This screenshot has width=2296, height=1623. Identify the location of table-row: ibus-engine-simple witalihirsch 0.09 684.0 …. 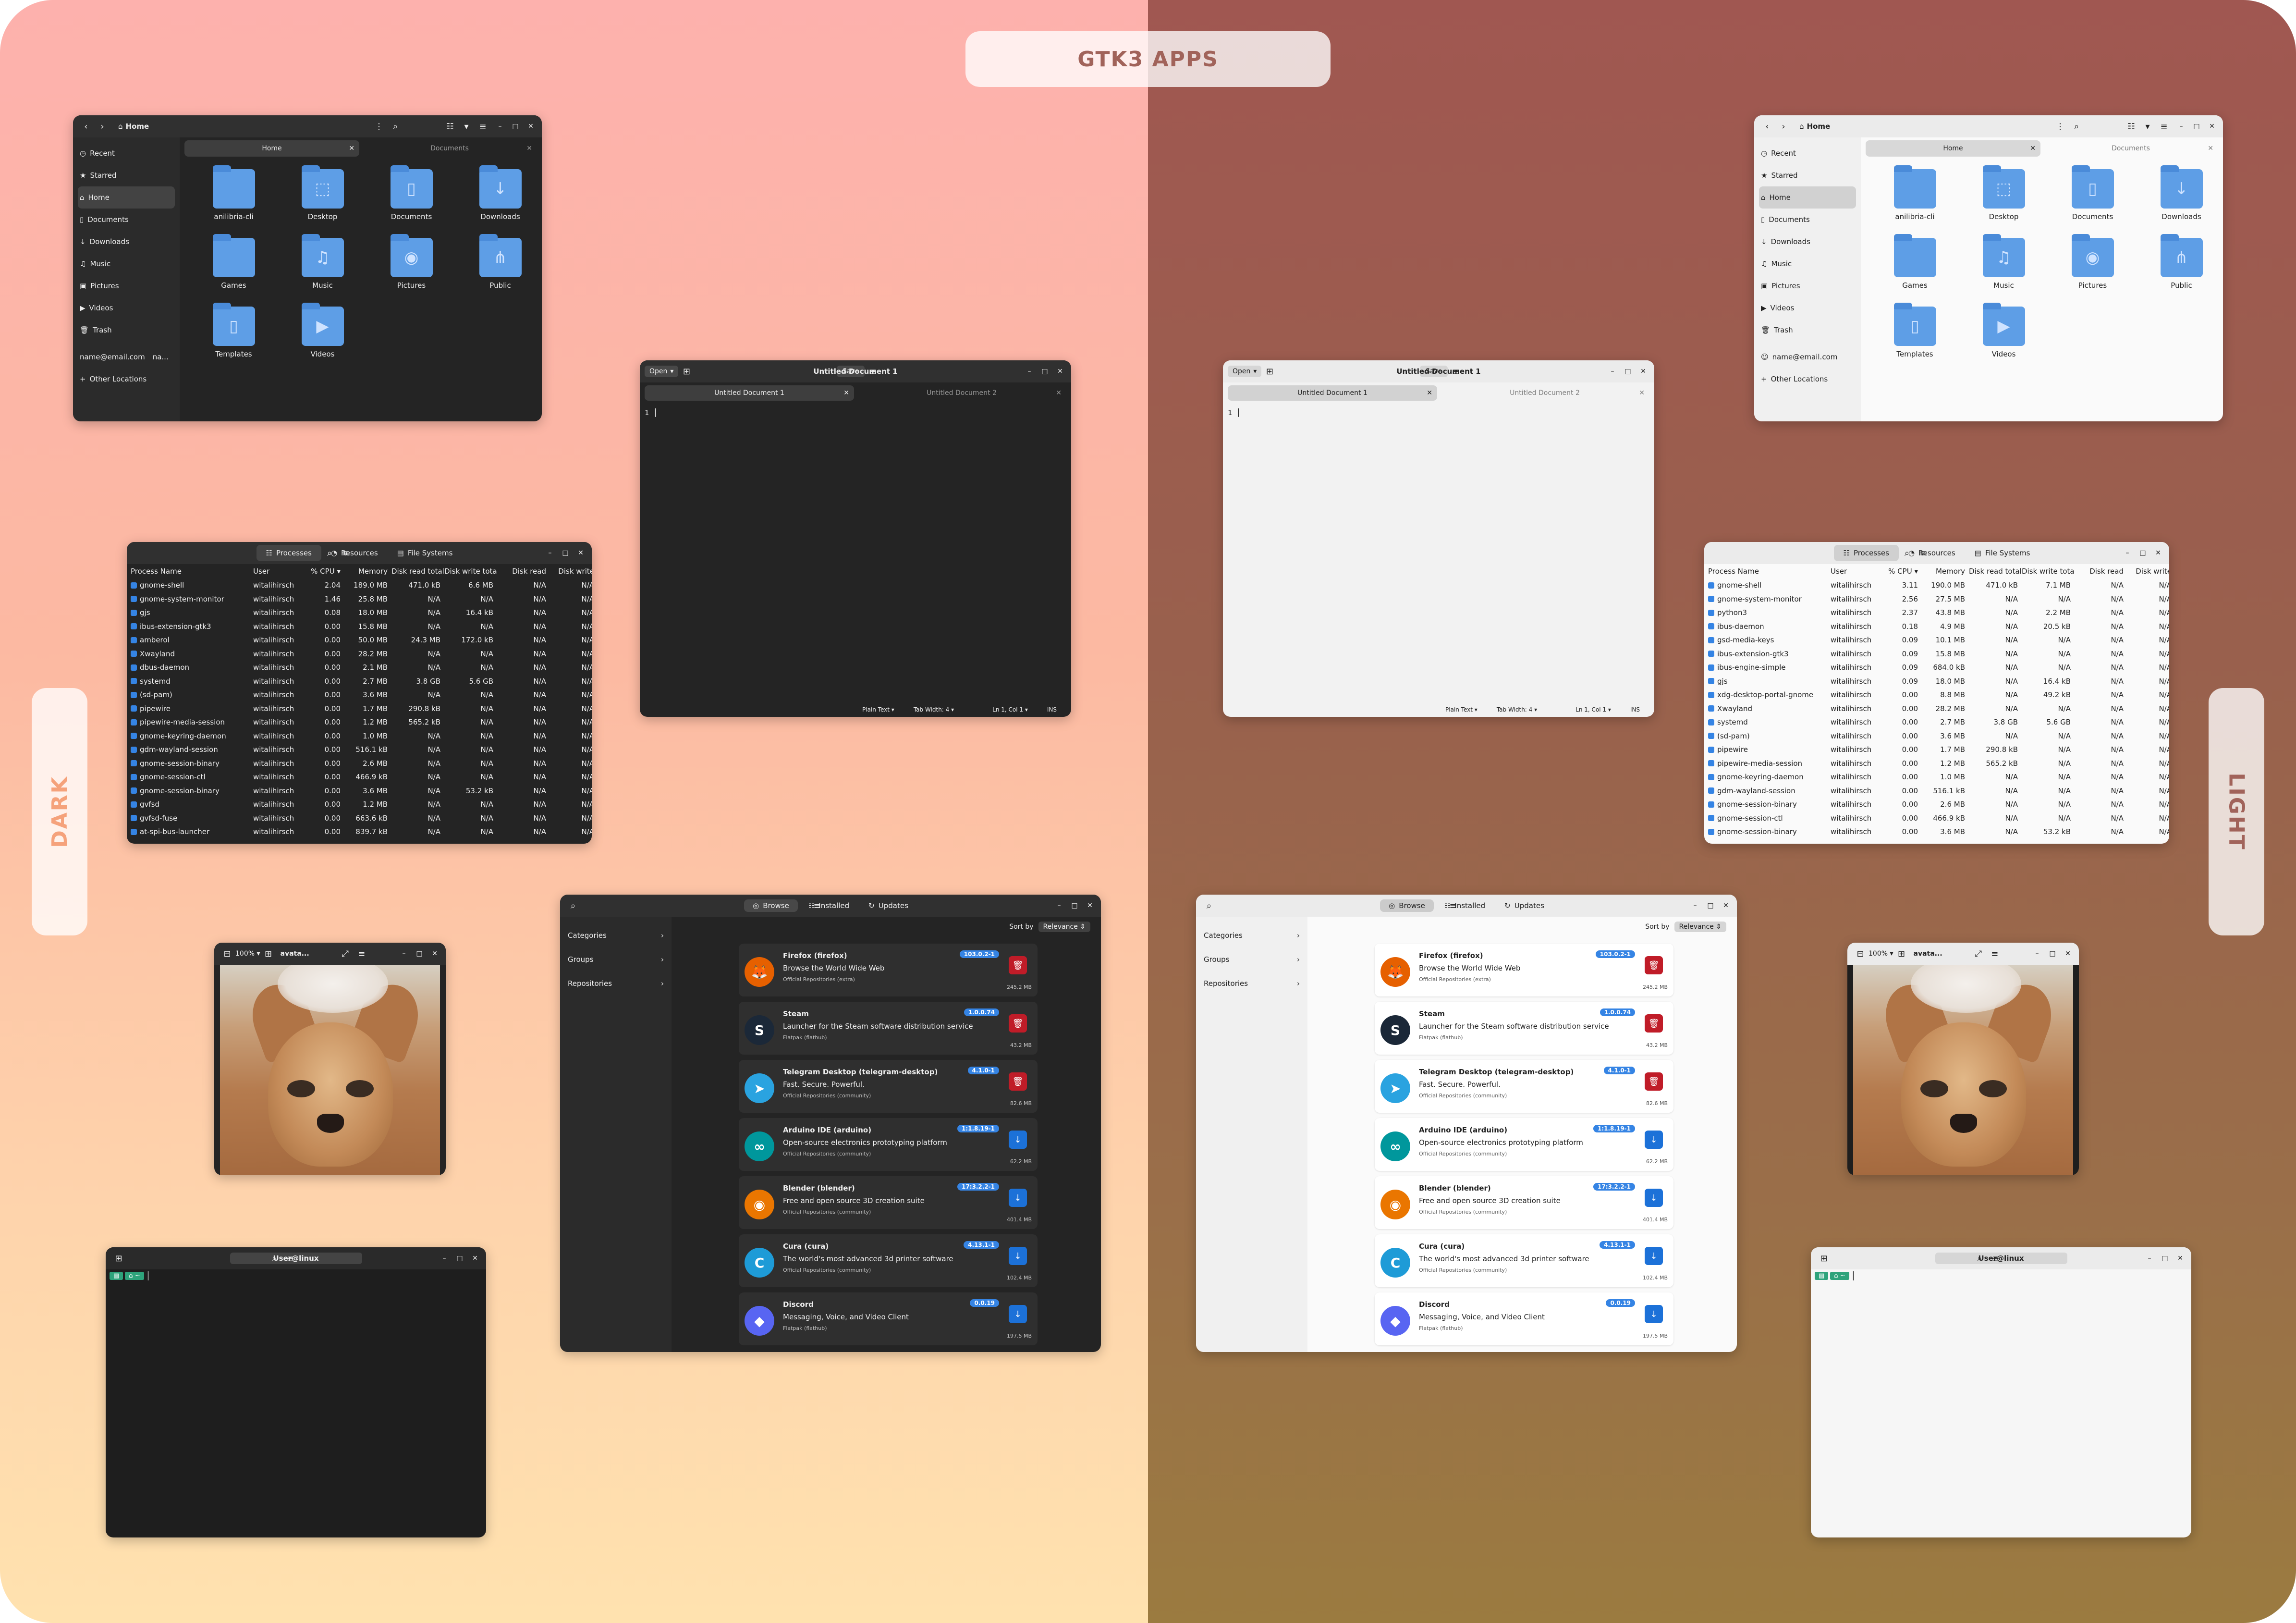
(1936, 668).